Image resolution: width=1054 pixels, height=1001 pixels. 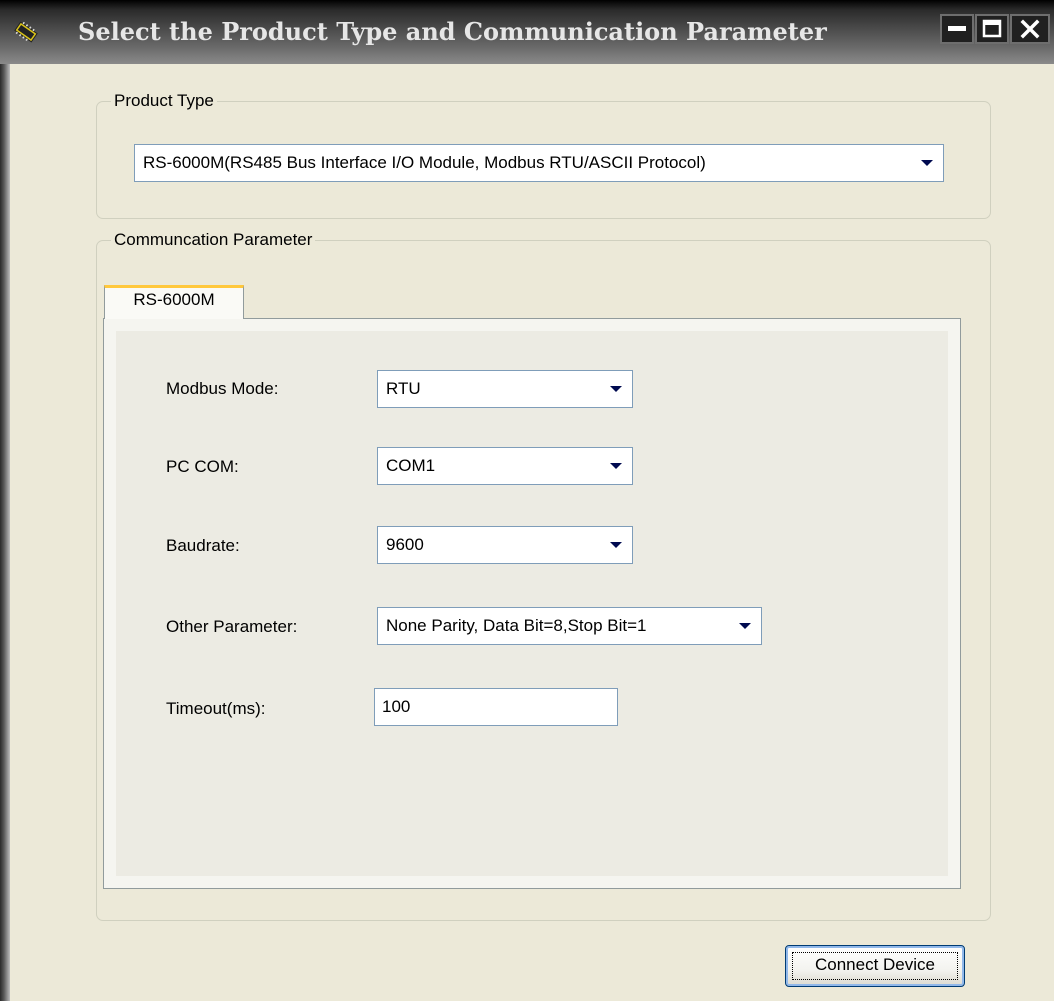 I want to click on baudrate-value: 9600, so click(x=405, y=544).